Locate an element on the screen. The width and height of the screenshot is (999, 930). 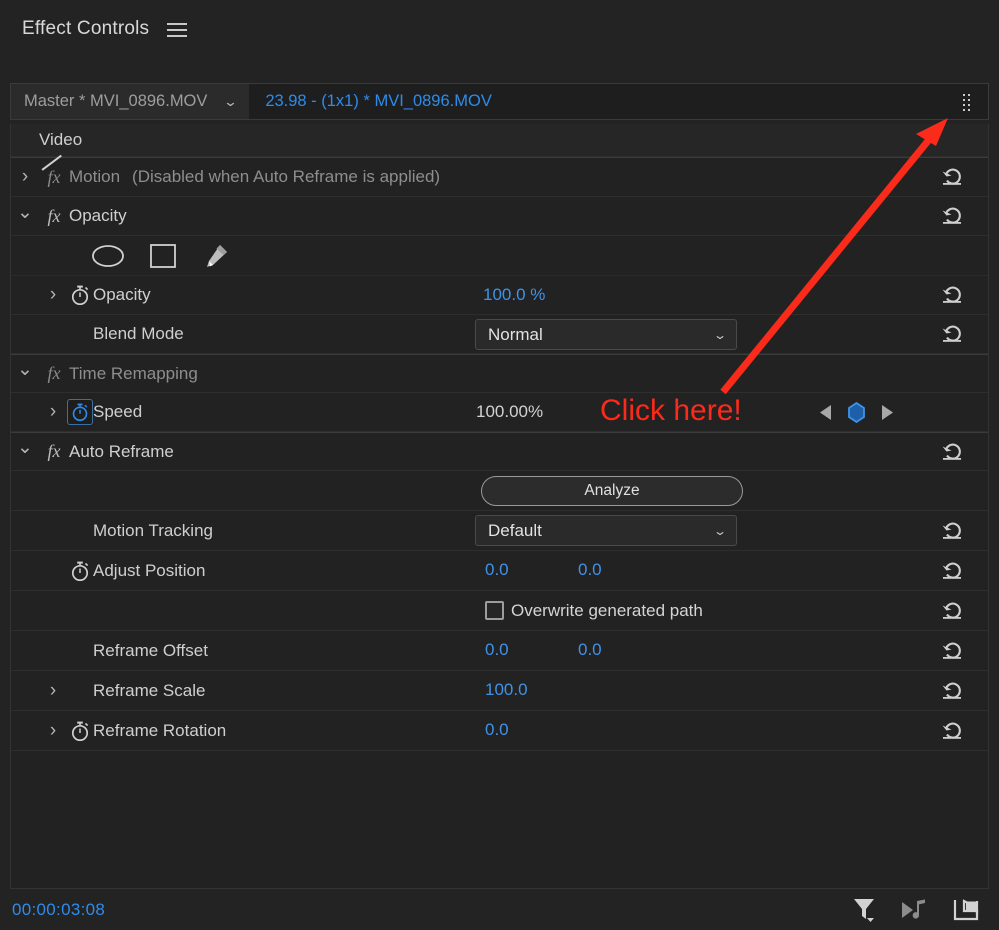
panel-titlebar: Effect Controls is located at coordinates (499, 28).